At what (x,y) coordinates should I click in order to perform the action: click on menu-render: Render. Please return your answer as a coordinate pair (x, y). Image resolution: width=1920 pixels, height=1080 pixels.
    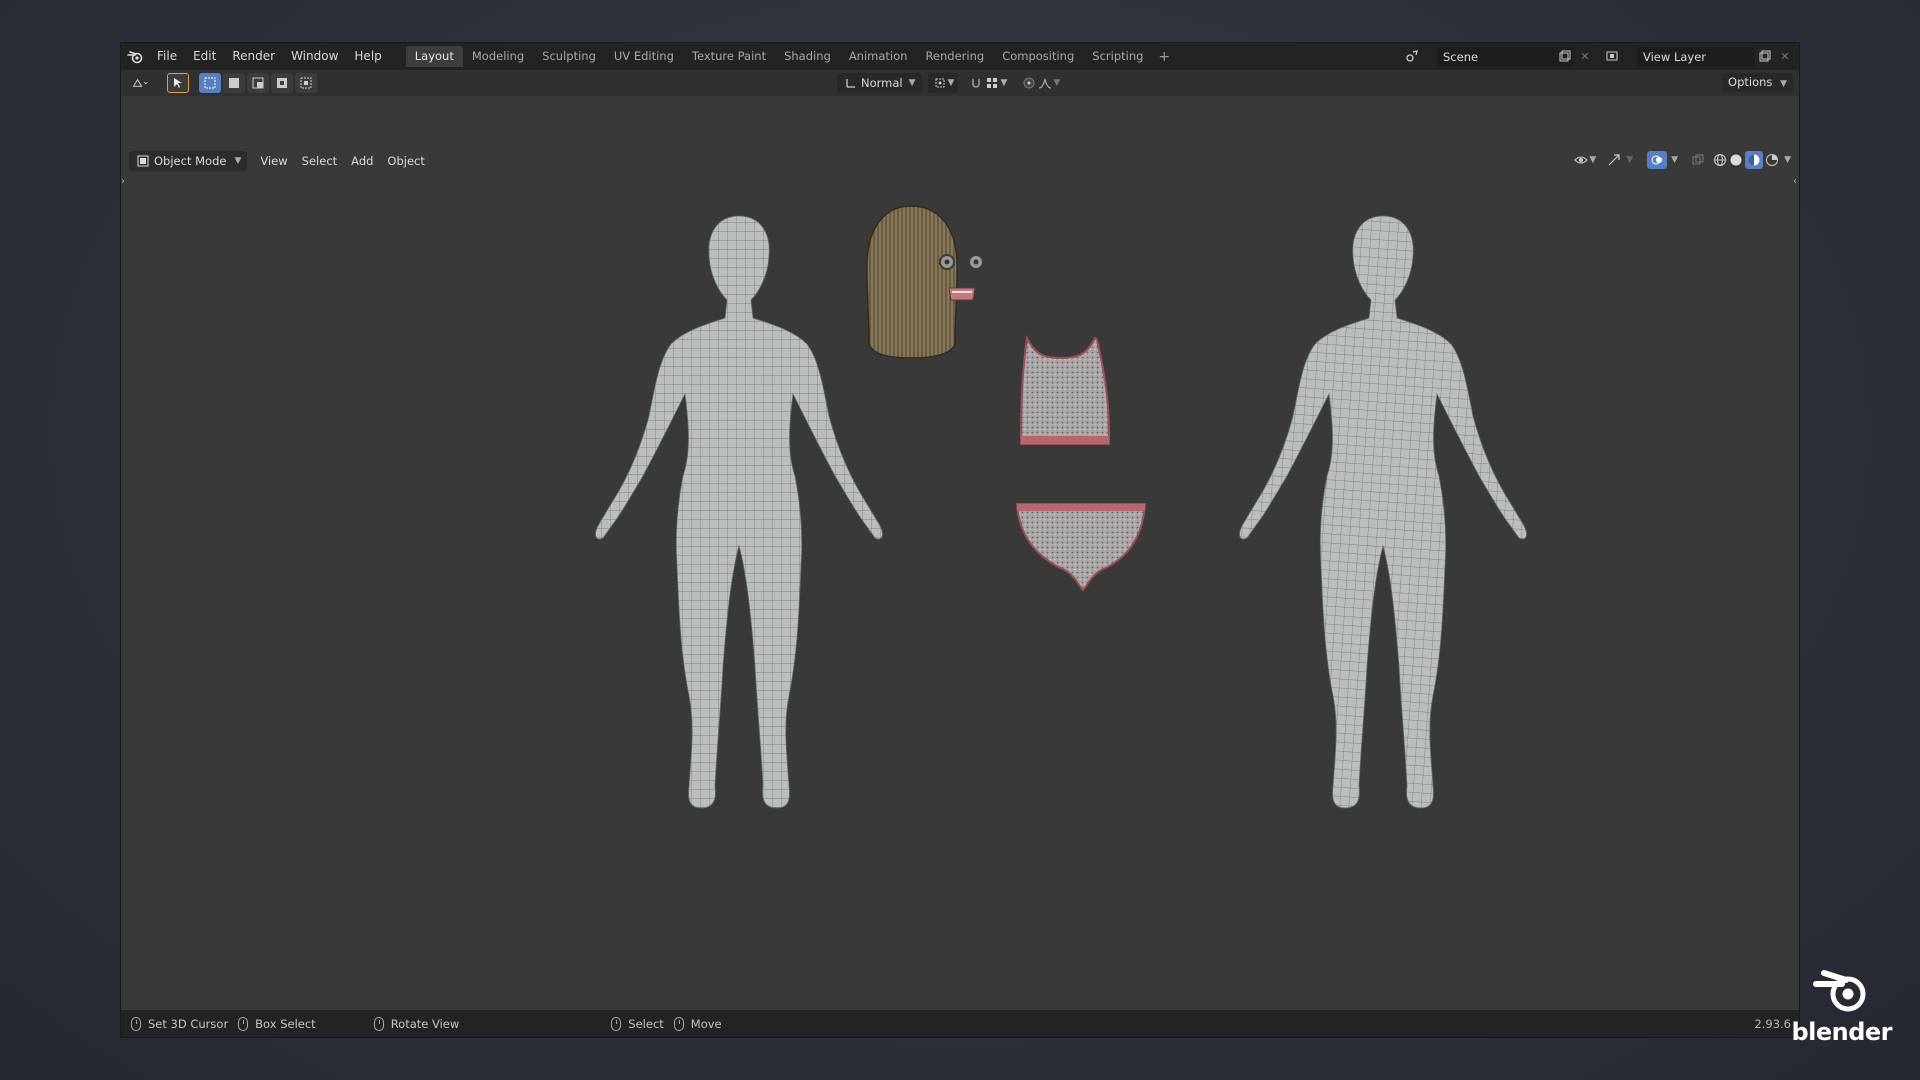
    Looking at the image, I should click on (253, 56).